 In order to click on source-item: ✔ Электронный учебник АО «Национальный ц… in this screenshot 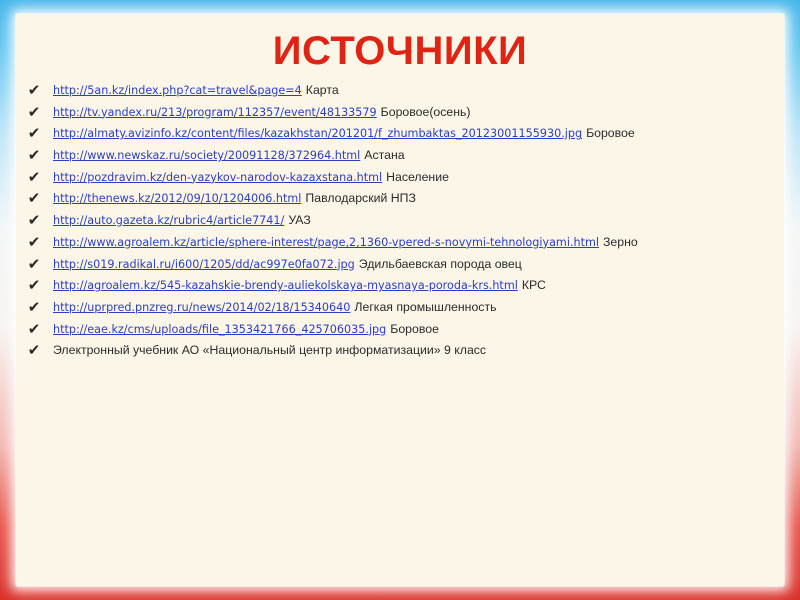, I will do `click(402, 351)`.